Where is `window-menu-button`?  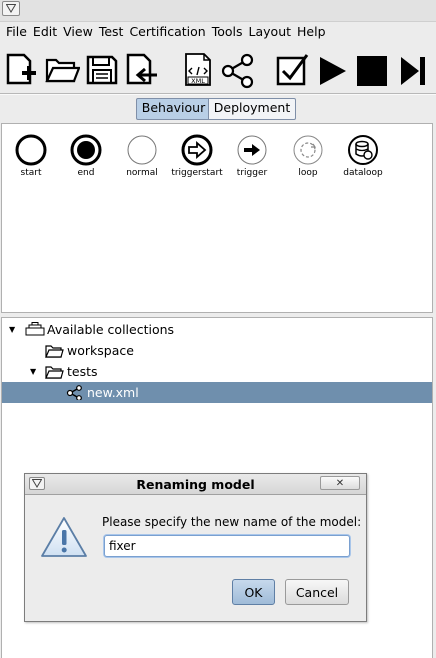 window-menu-button is located at coordinates (11, 8).